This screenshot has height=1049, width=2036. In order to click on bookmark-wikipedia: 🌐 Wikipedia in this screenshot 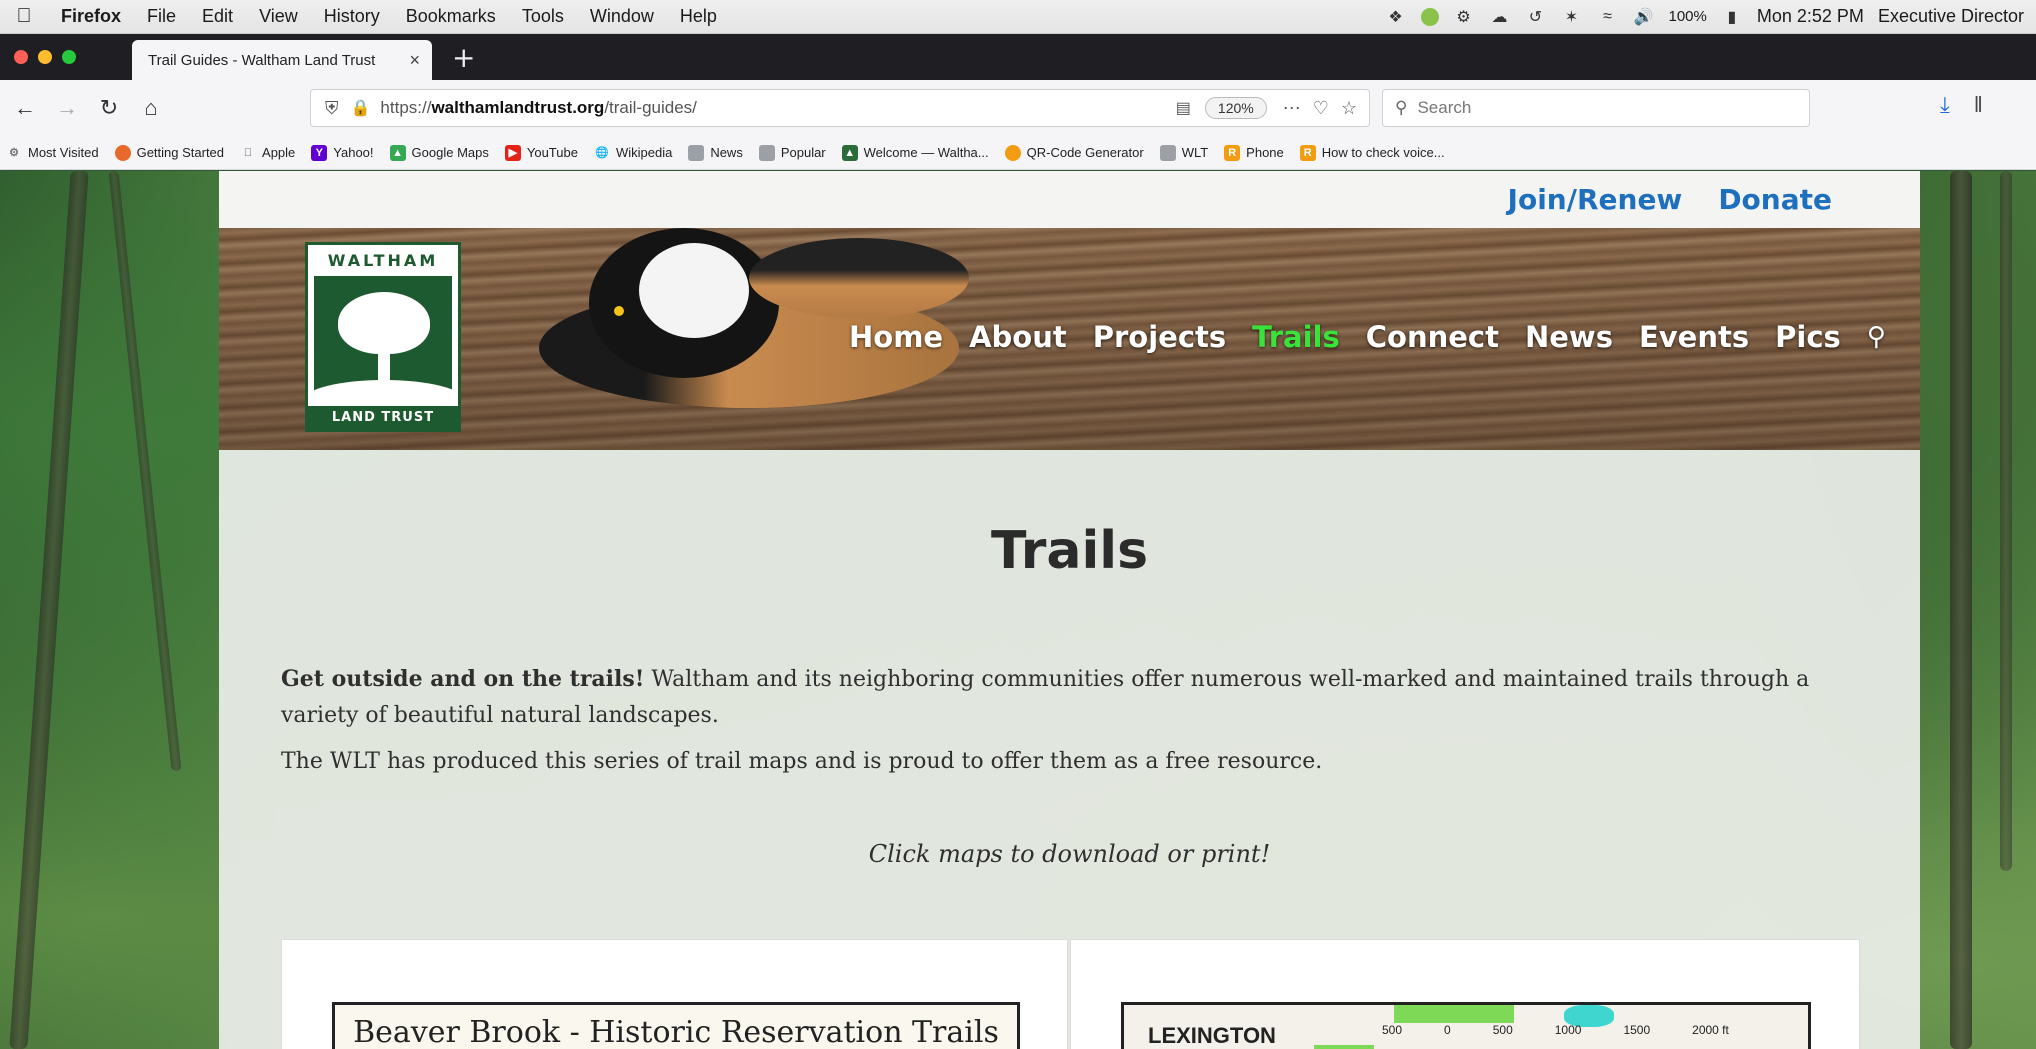, I will do `click(633, 153)`.